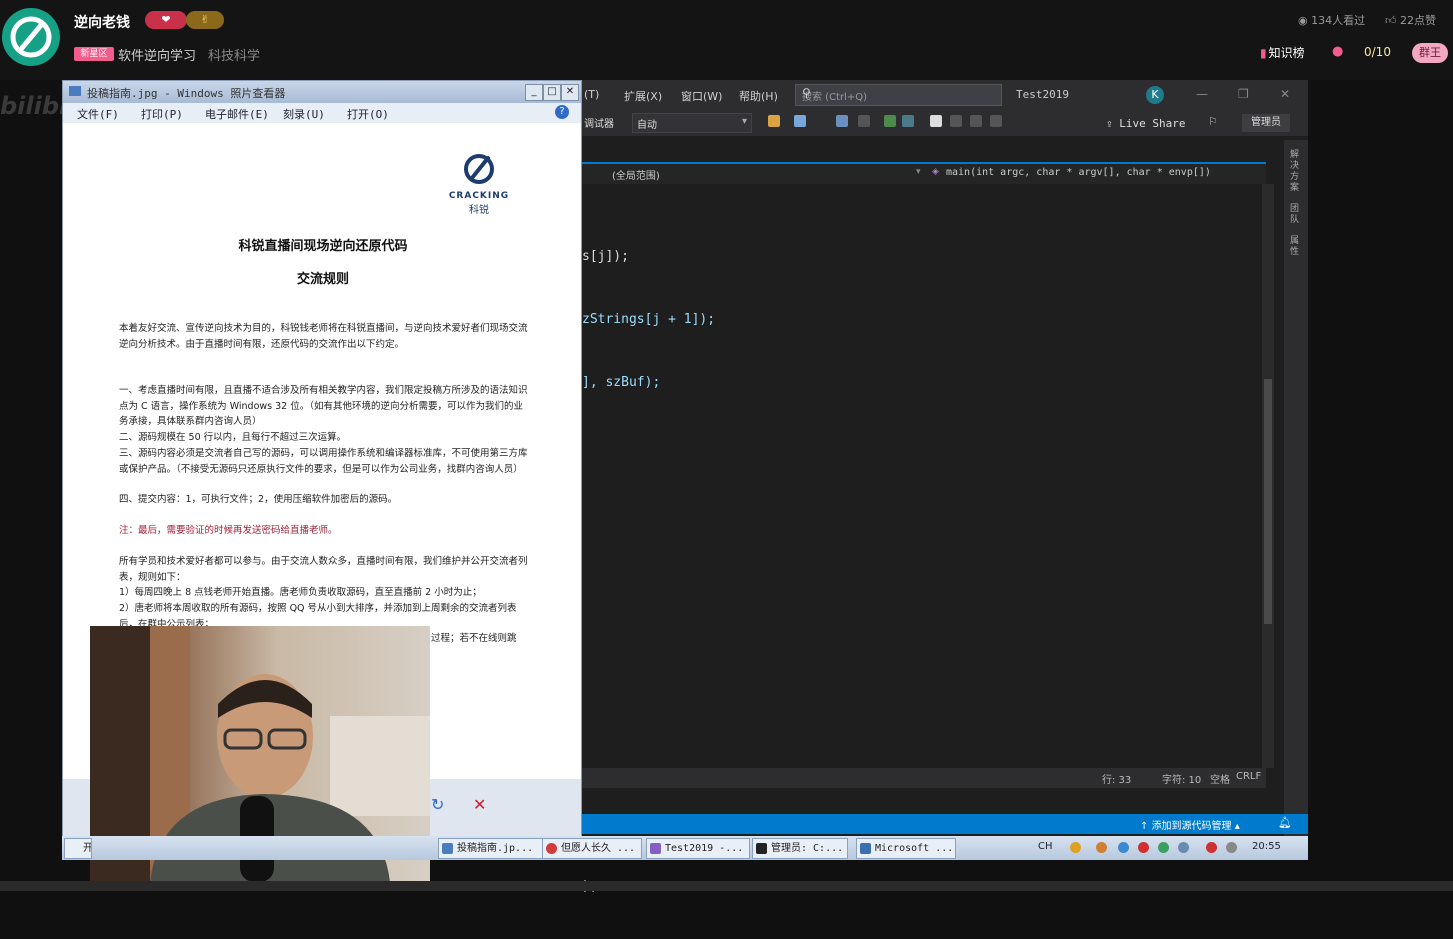  Describe the element at coordinates (1145, 123) in the screenshot. I see `live-share-button: ⇪ Live Share` at that location.